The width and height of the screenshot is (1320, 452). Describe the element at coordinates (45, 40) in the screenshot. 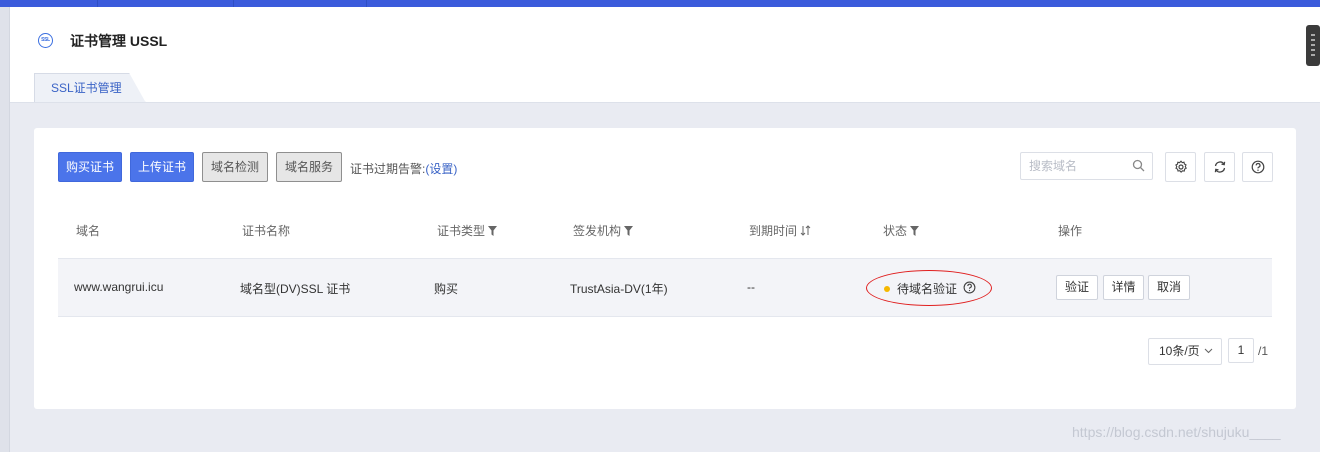

I see `ssl-icon: SSL` at that location.